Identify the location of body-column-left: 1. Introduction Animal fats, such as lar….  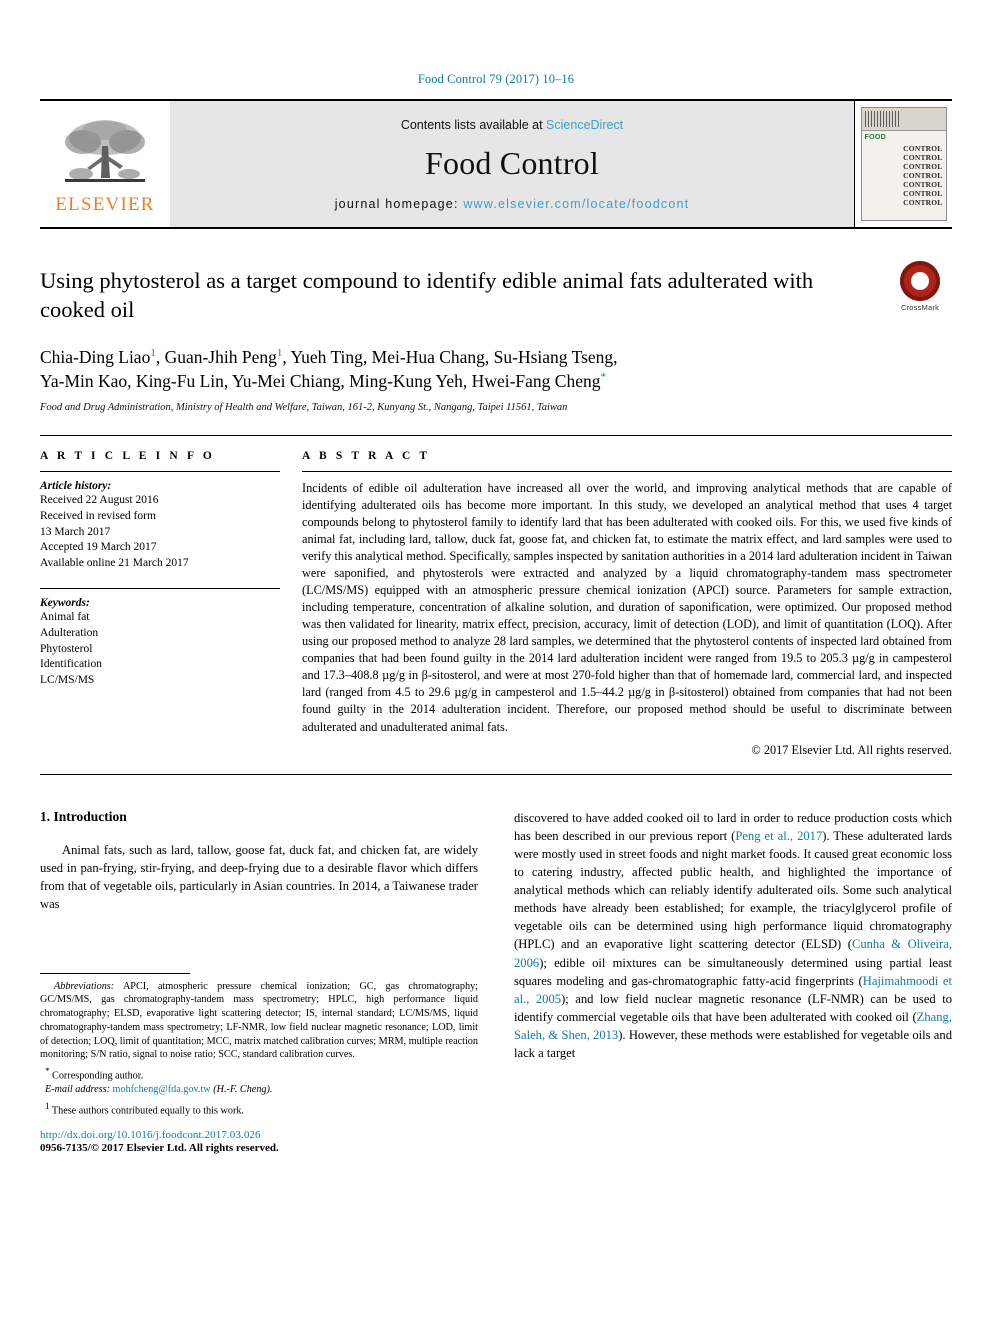
(259, 981).